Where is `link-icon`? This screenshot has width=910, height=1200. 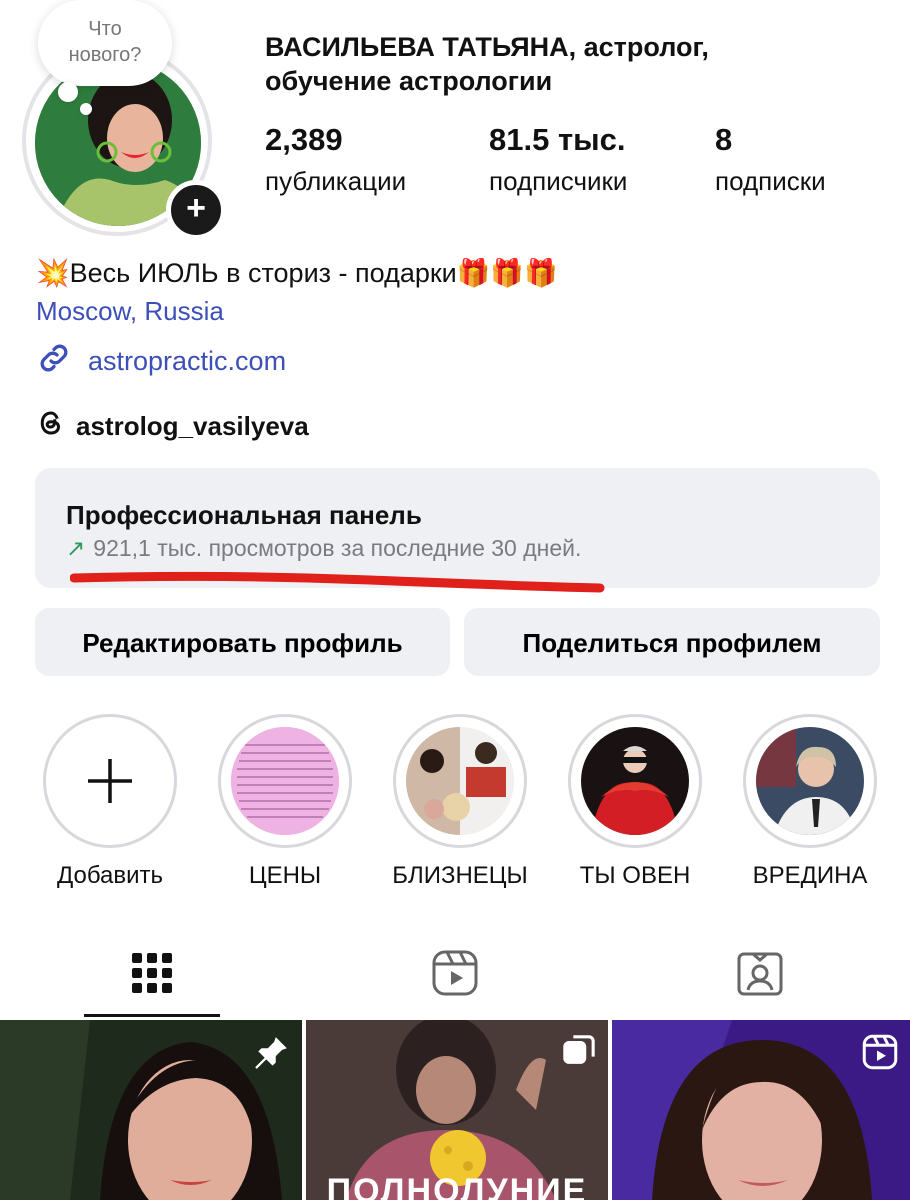
link-icon is located at coordinates (54, 361).